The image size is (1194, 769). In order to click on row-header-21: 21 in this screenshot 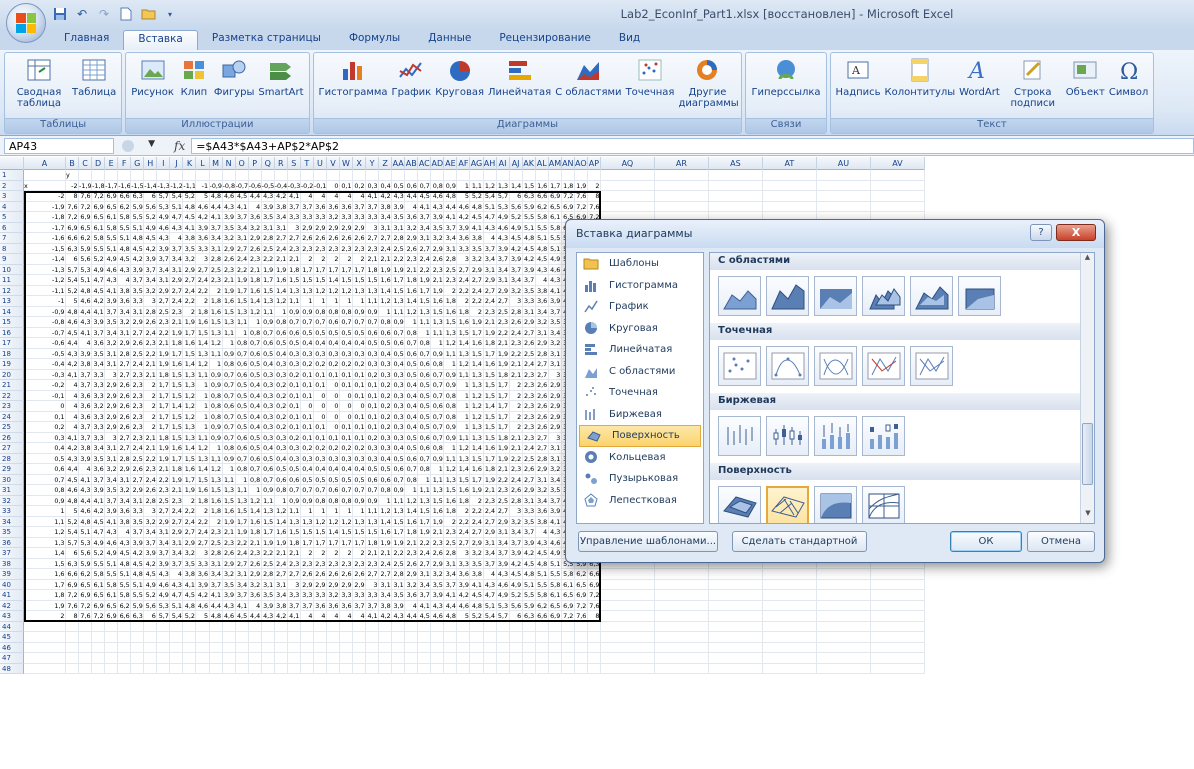, I will do `click(12, 385)`.